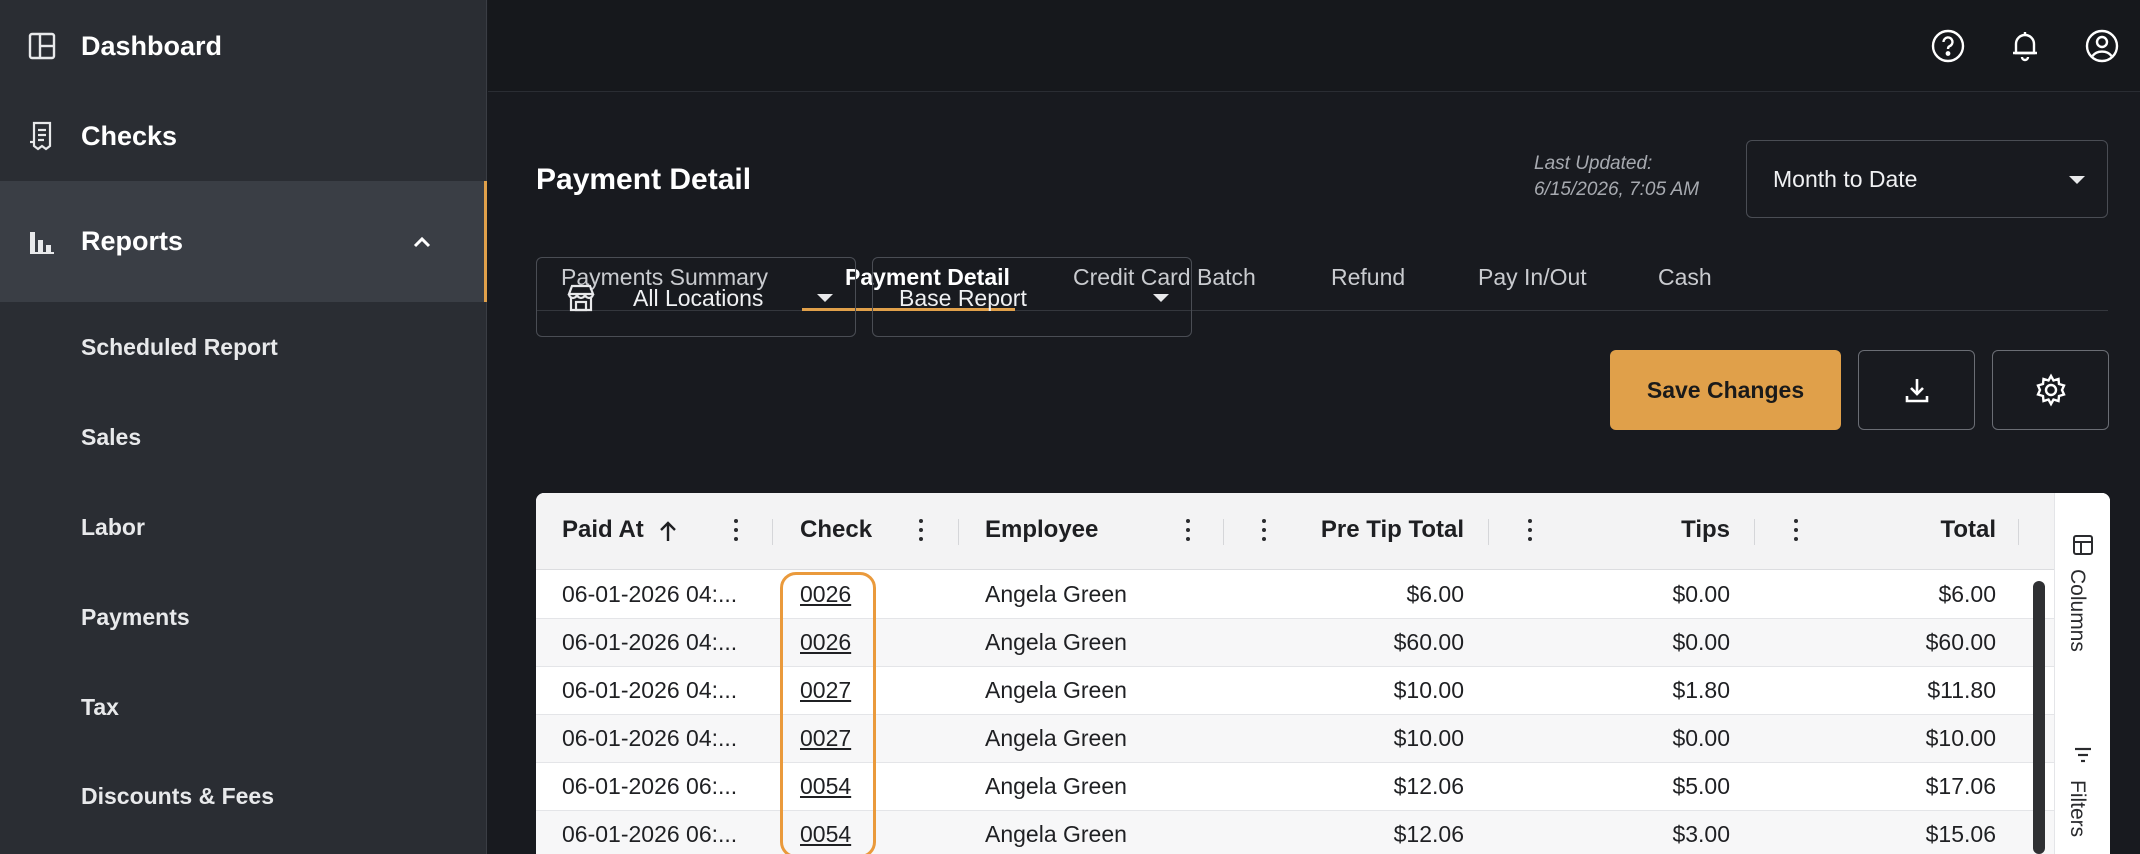 The height and width of the screenshot is (854, 2140). I want to click on account-icon, so click(2102, 46).